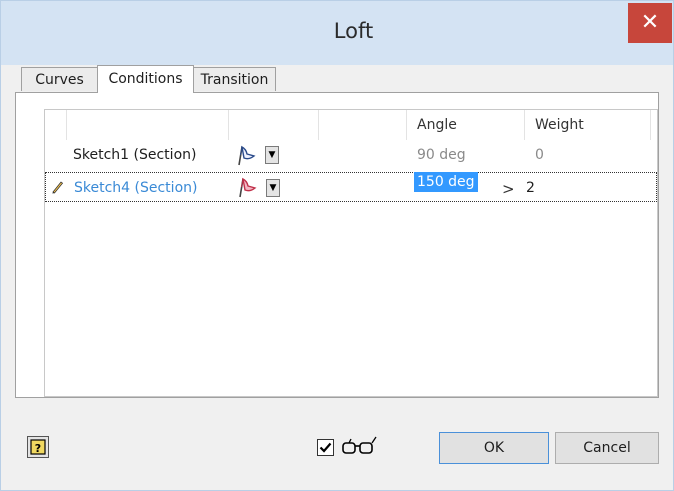 This screenshot has height=491, width=674. I want to click on cancel-button: Cancel, so click(607, 448).